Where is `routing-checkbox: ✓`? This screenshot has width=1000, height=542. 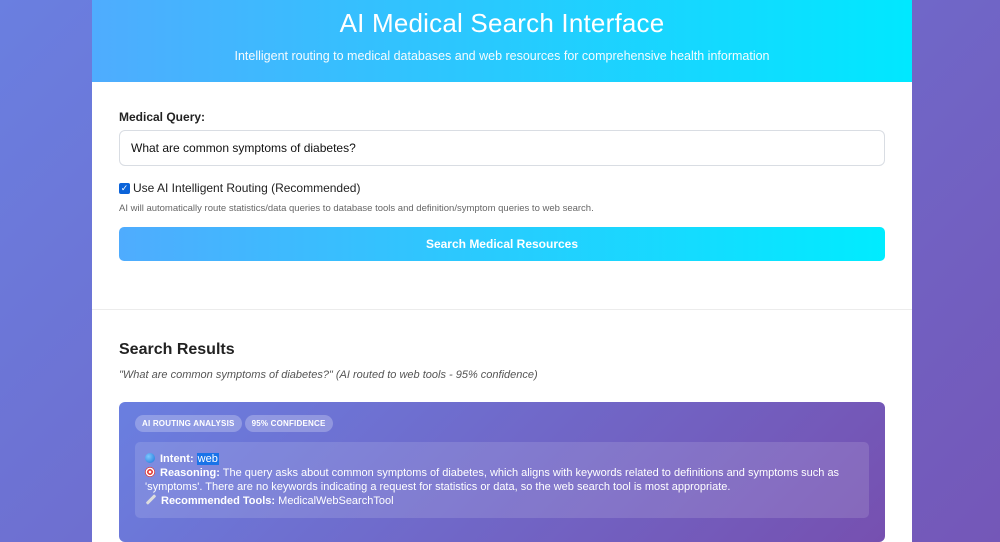
routing-checkbox: ✓ is located at coordinates (124, 188).